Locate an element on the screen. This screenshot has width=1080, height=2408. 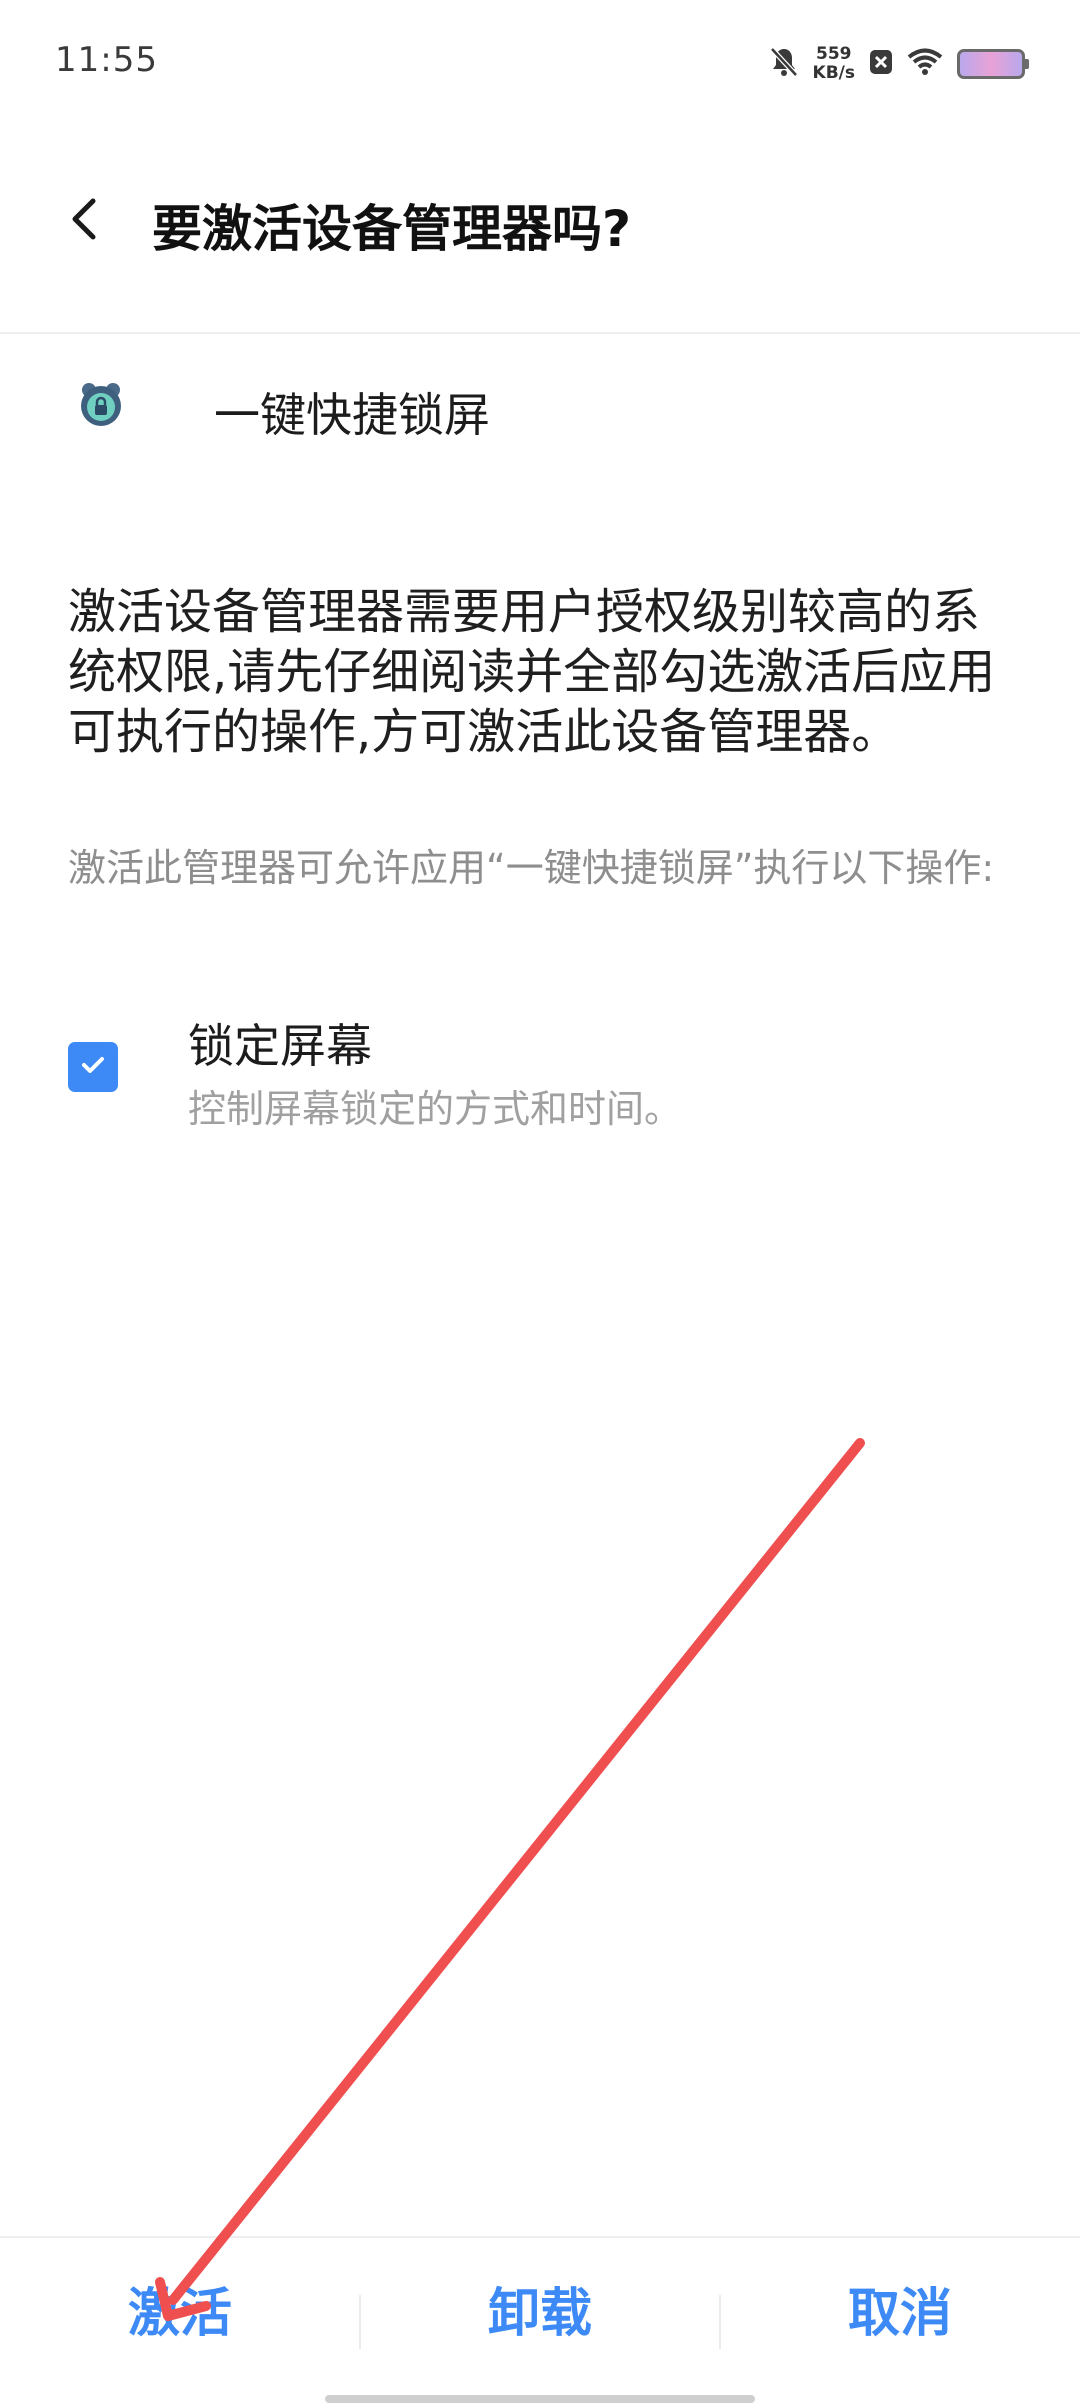
net-speed-unit: KB/s is located at coordinates (833, 73).